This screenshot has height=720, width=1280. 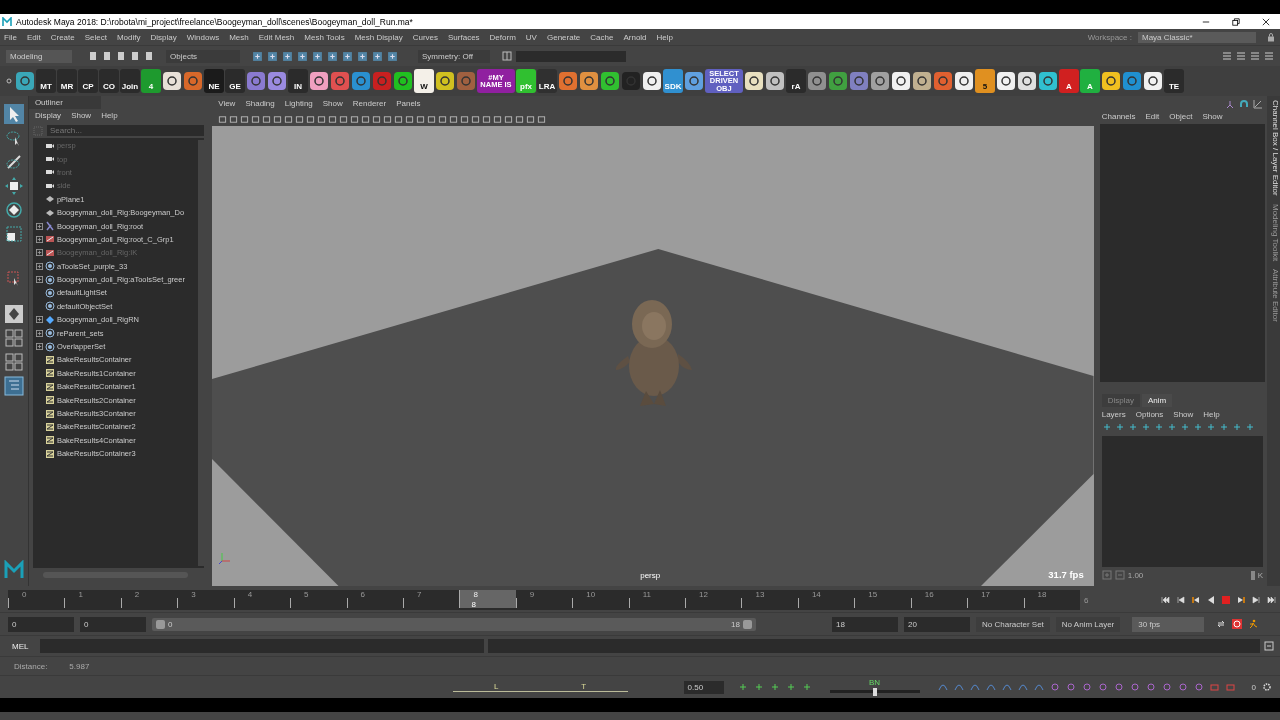 What do you see at coordinates (13, 314) in the screenshot?
I see `single-view-icon` at bounding box center [13, 314].